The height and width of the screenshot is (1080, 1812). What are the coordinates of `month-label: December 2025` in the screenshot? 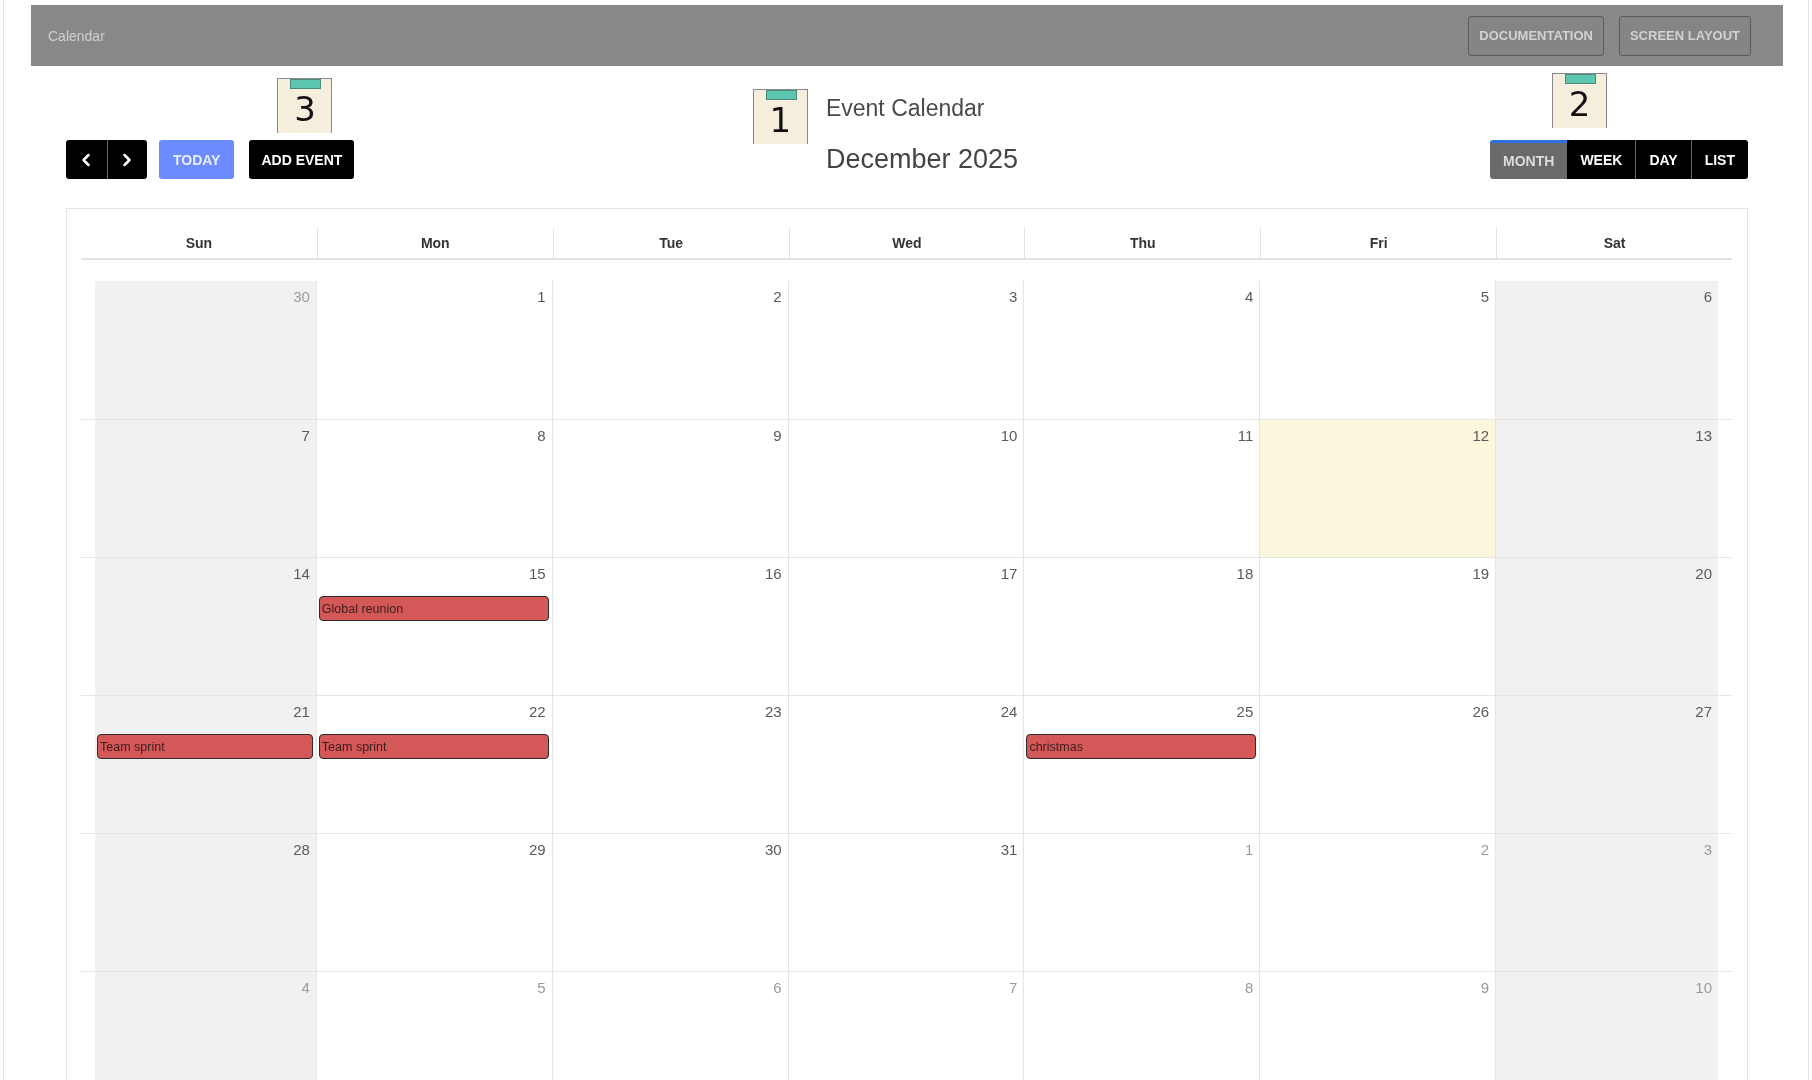 It's located at (922, 159).